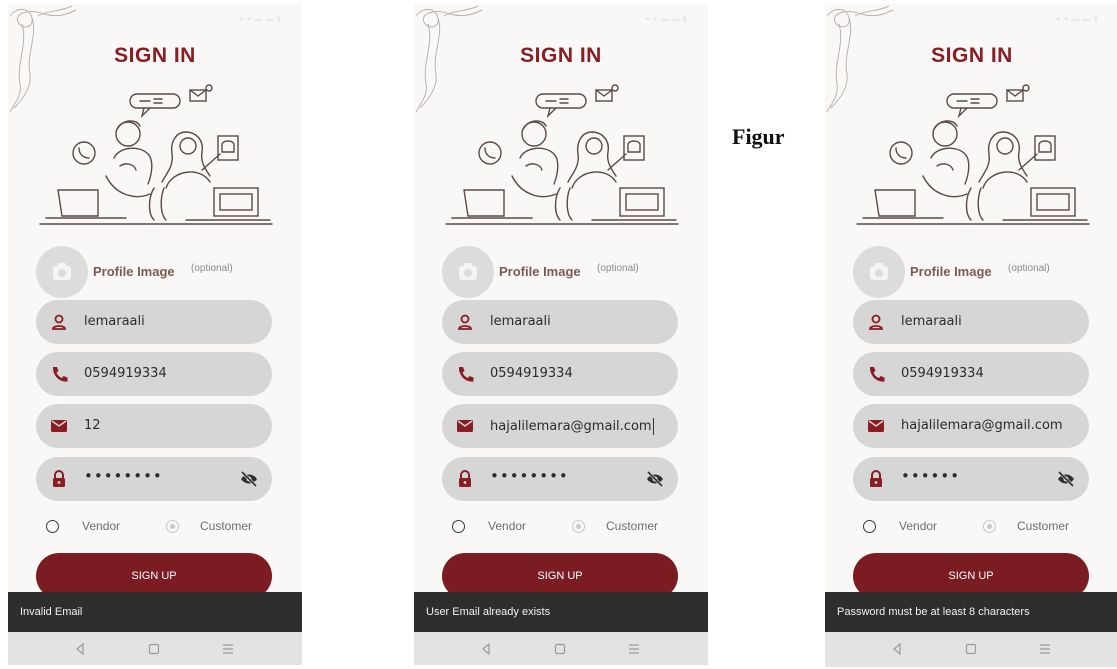  What do you see at coordinates (653, 426) in the screenshot?
I see `text-caret` at bounding box center [653, 426].